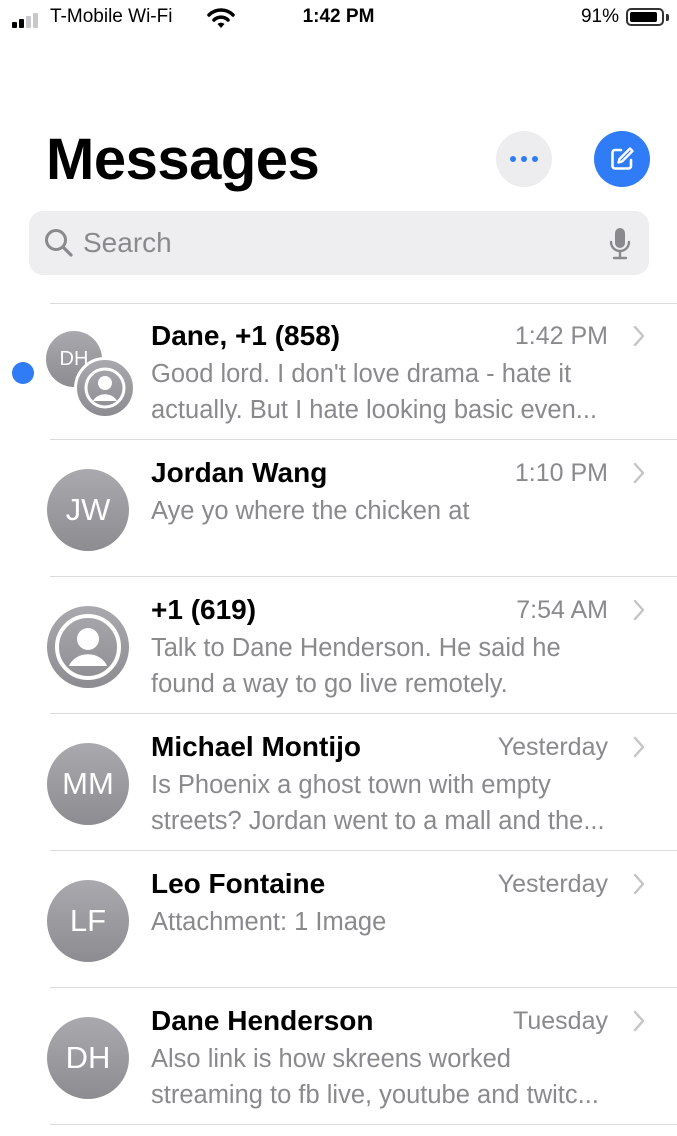 The width and height of the screenshot is (677, 1136). I want to click on avatar: JW, so click(88, 510).